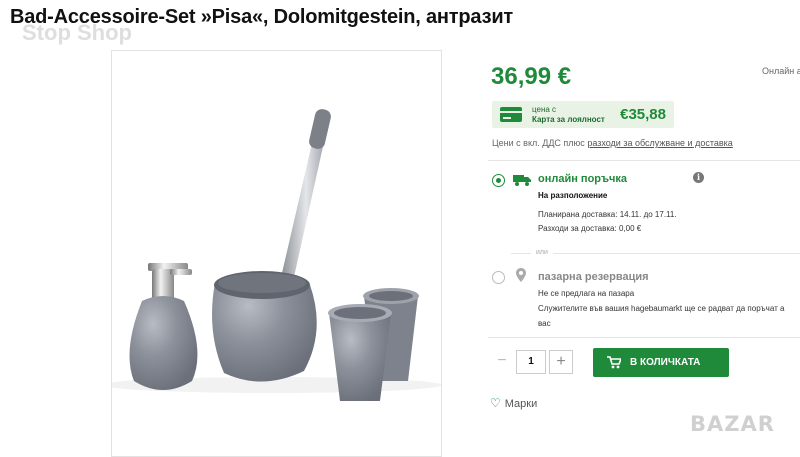 The height and width of the screenshot is (457, 800). What do you see at coordinates (676, 253) in the screenshot?
I see `or-divider-right` at bounding box center [676, 253].